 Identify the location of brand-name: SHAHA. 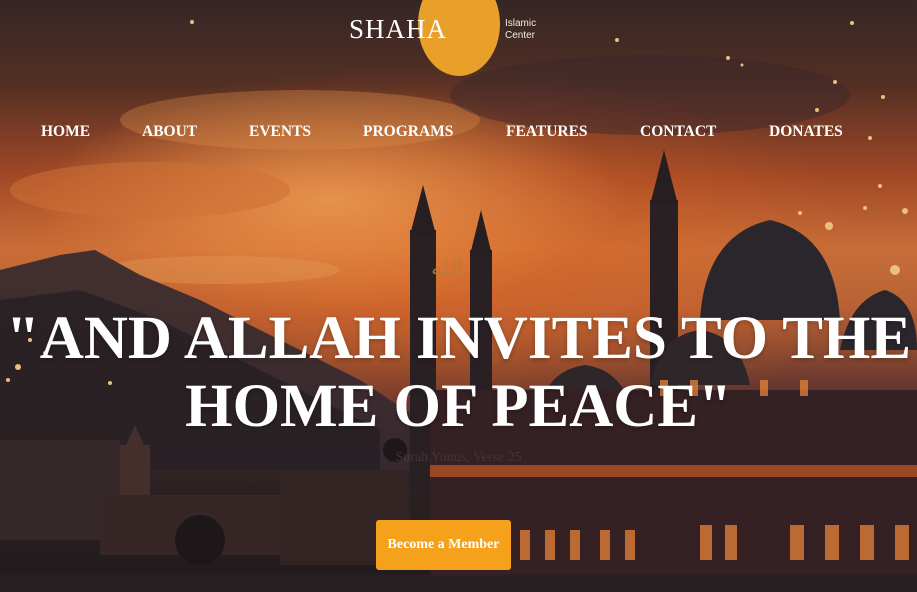
(398, 29).